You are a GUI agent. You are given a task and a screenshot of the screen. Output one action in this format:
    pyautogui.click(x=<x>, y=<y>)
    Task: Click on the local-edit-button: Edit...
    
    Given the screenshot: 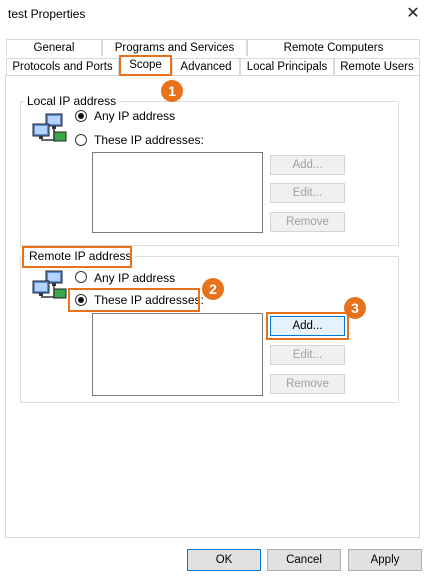 What is the action you would take?
    pyautogui.click(x=307, y=193)
    